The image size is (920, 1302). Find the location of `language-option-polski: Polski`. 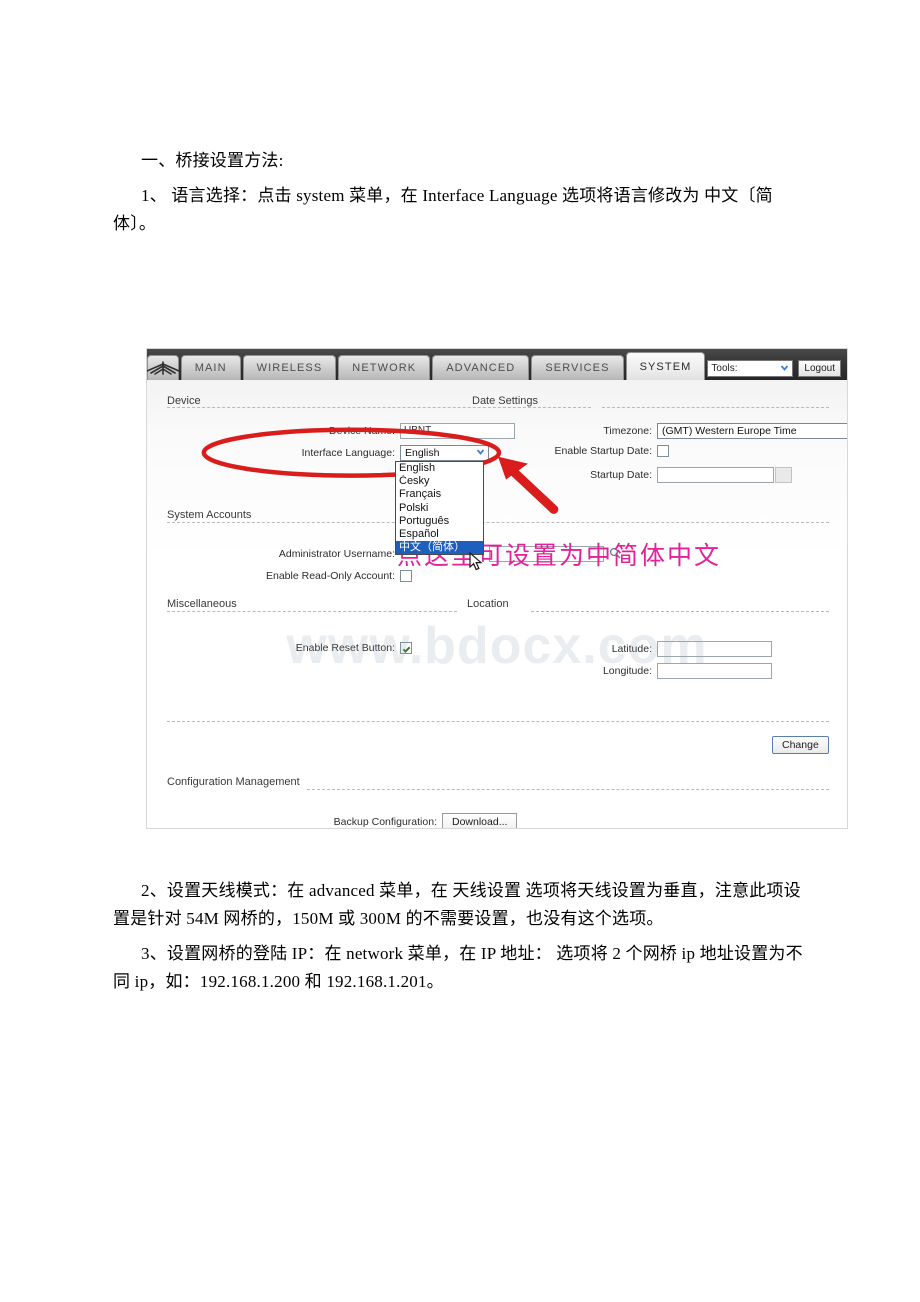

language-option-polski: Polski is located at coordinates (439, 508).